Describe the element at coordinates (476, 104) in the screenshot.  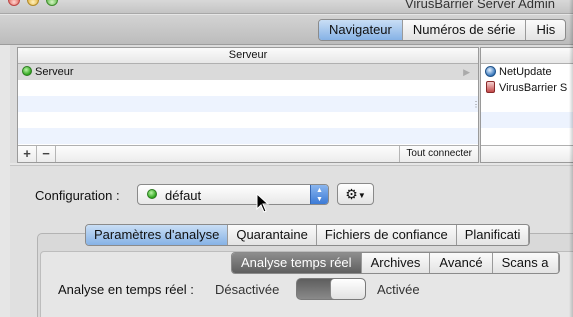
I see `split-view-handle: ⋮` at that location.